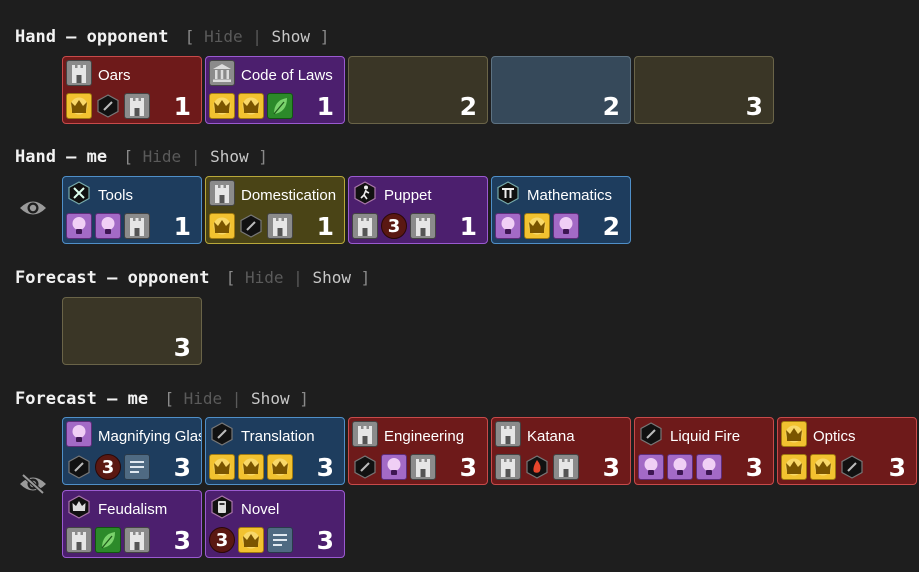 The width and height of the screenshot is (919, 572). What do you see at coordinates (408, 195) in the screenshot?
I see `card-title: Puppet` at bounding box center [408, 195].